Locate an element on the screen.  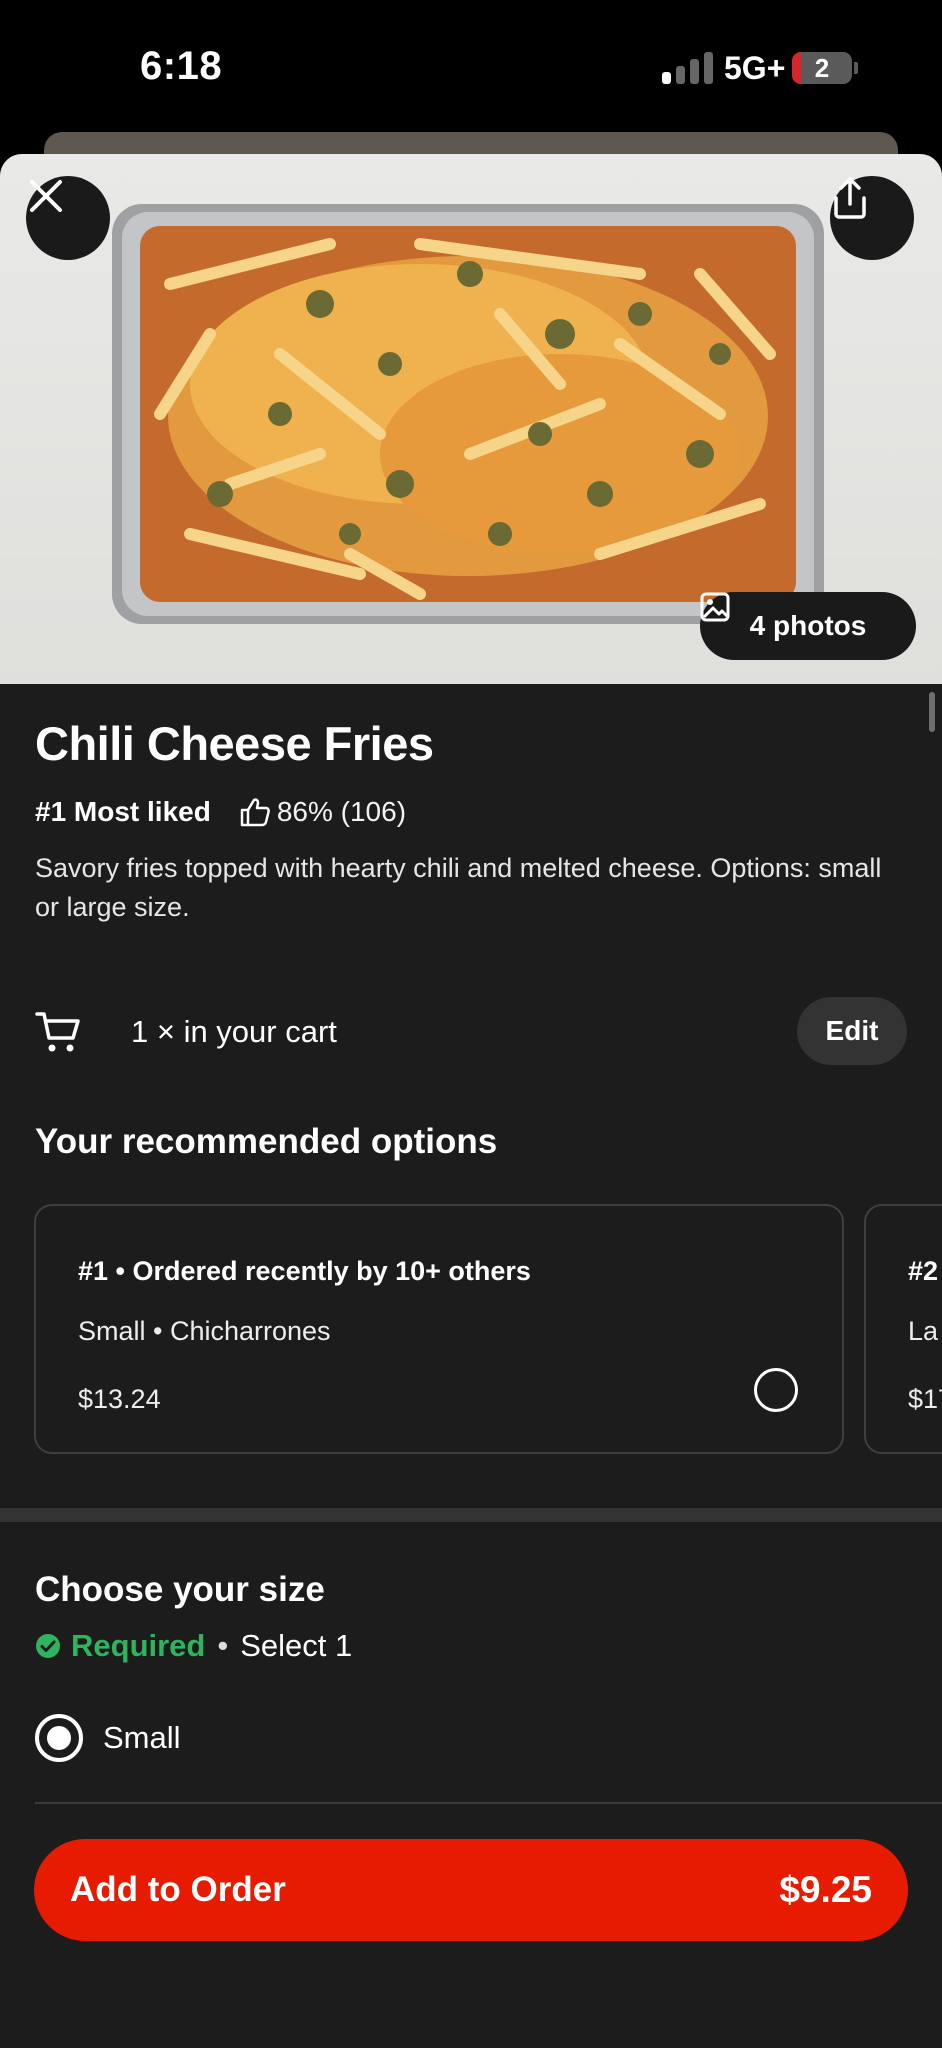
check-circle-icon is located at coordinates (48, 1646).